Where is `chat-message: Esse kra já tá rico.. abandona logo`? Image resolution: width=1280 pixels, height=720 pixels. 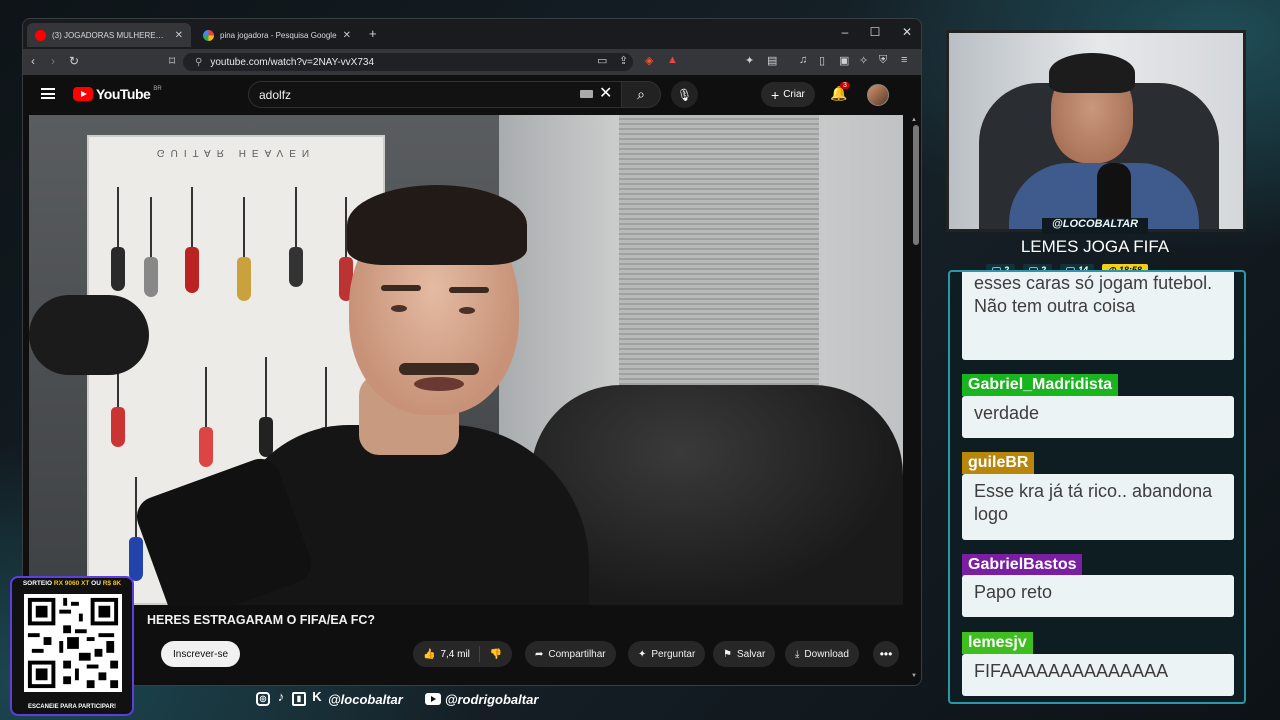 chat-message: Esse kra já tá rico.. abandona logo is located at coordinates (1098, 507).